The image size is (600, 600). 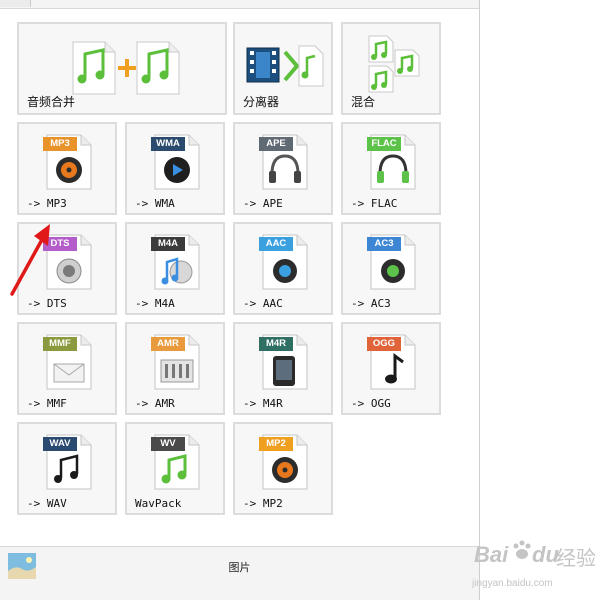 What do you see at coordinates (60, 444) in the screenshot?
I see `format-badge: WAV` at bounding box center [60, 444].